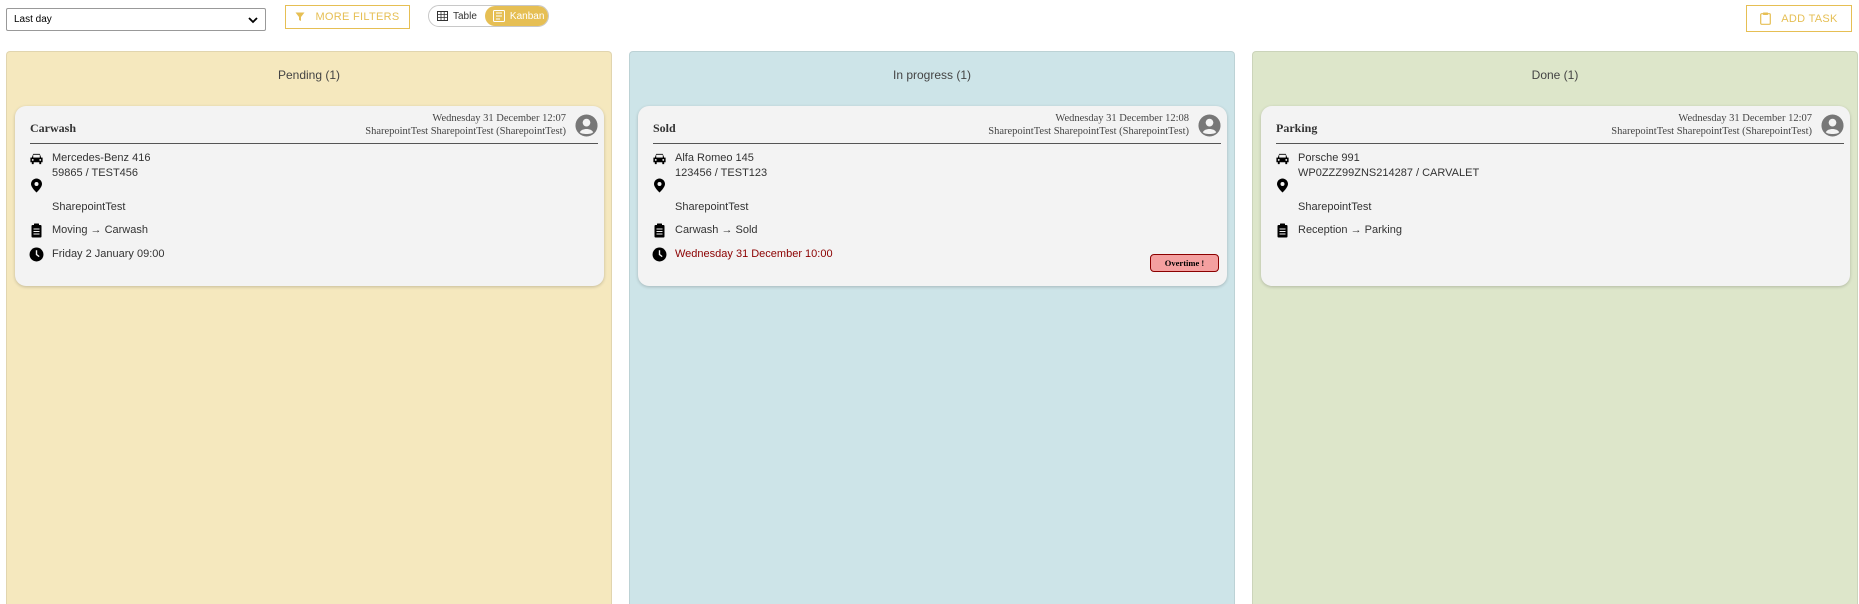 Image resolution: width=1859 pixels, height=604 pixels. What do you see at coordinates (664, 128) in the screenshot?
I see `card-title: Sold` at bounding box center [664, 128].